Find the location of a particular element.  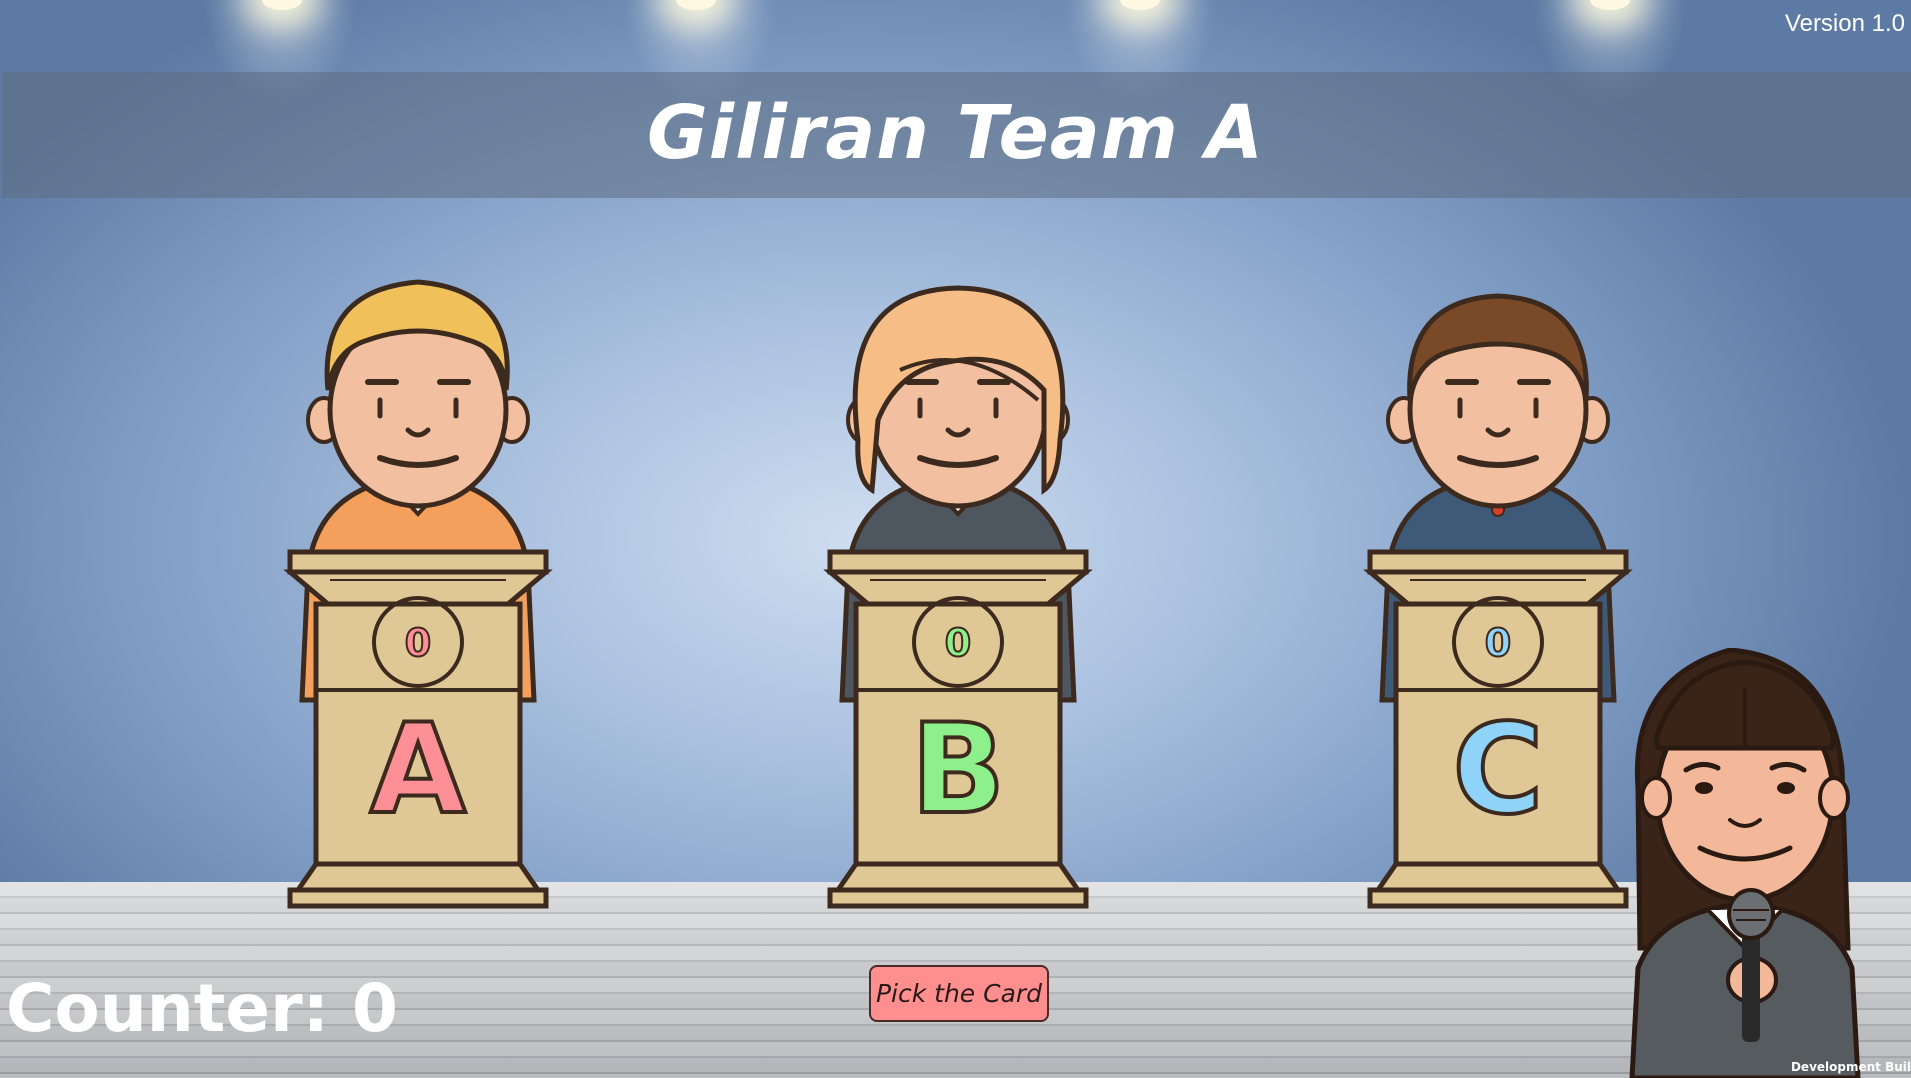

host-icon is located at coordinates (1745, 862).